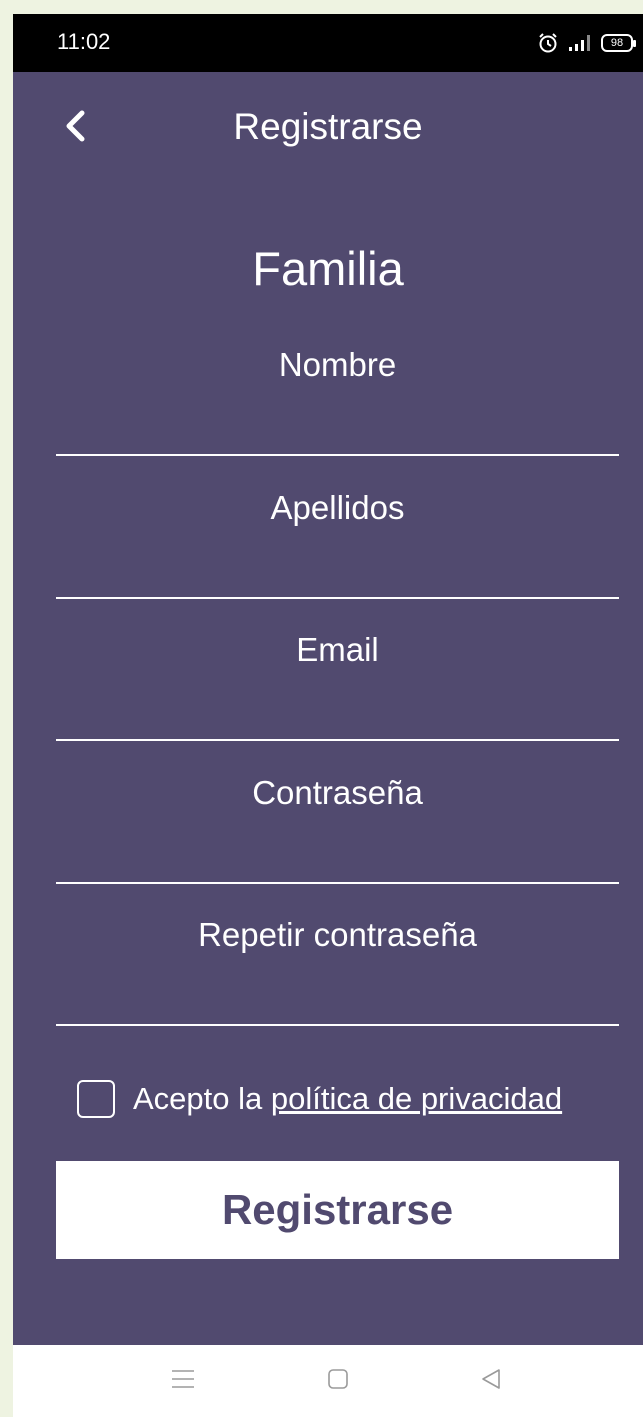  What do you see at coordinates (337, 649) in the screenshot?
I see `email-label: Email` at bounding box center [337, 649].